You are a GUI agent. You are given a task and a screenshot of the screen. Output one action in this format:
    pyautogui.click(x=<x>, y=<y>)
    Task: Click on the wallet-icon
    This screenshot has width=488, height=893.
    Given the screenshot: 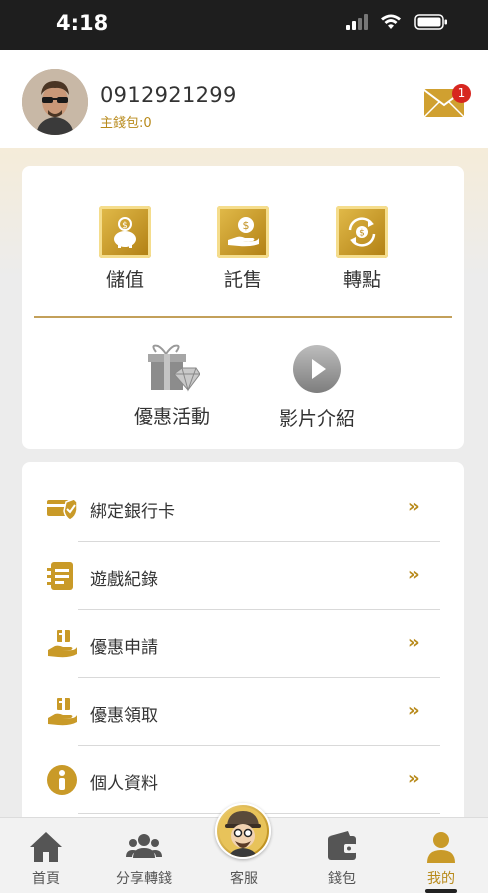 What is the action you would take?
    pyautogui.click(x=342, y=845)
    